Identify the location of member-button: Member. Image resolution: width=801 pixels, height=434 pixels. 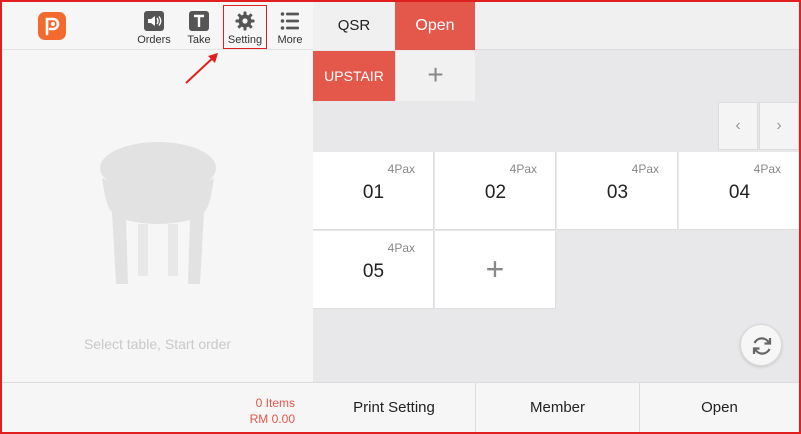
(558, 408).